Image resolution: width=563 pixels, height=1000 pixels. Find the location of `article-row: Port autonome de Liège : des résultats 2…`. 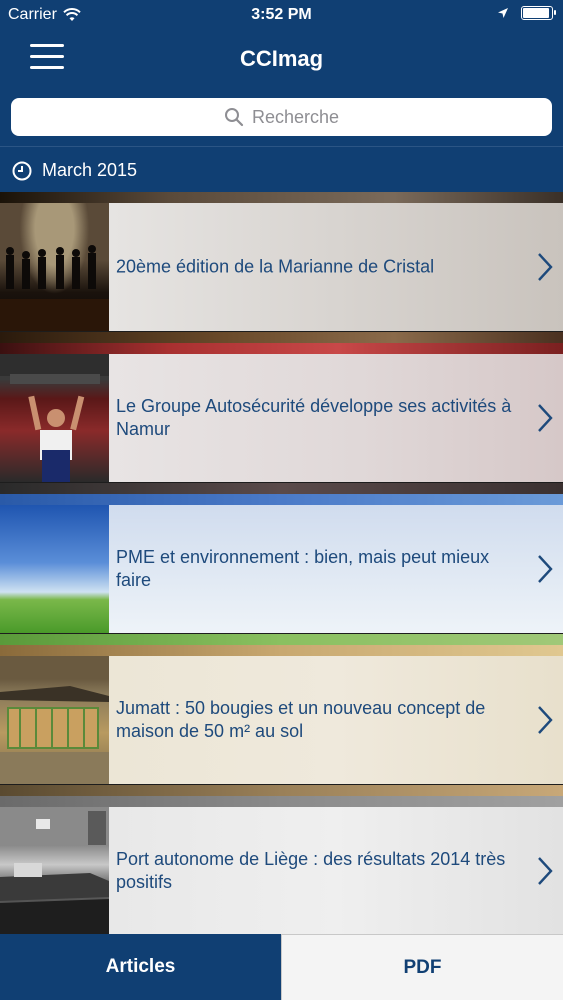

article-row: Port autonome de Liège : des résultats 2… is located at coordinates (281, 865).